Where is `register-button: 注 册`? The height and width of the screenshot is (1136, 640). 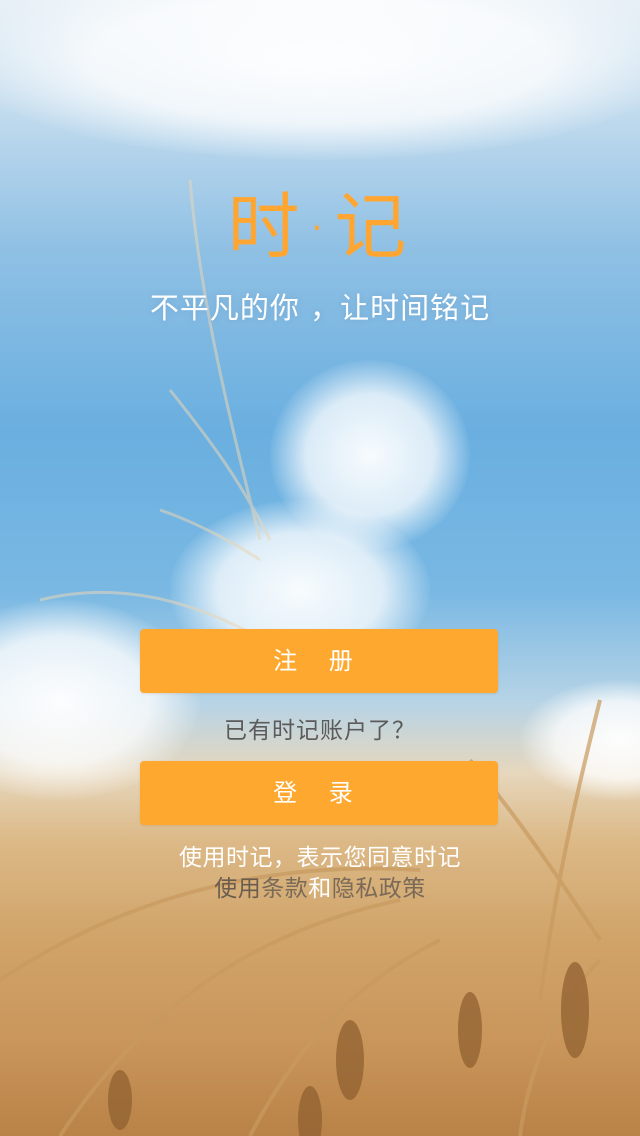 register-button: 注 册 is located at coordinates (319, 661).